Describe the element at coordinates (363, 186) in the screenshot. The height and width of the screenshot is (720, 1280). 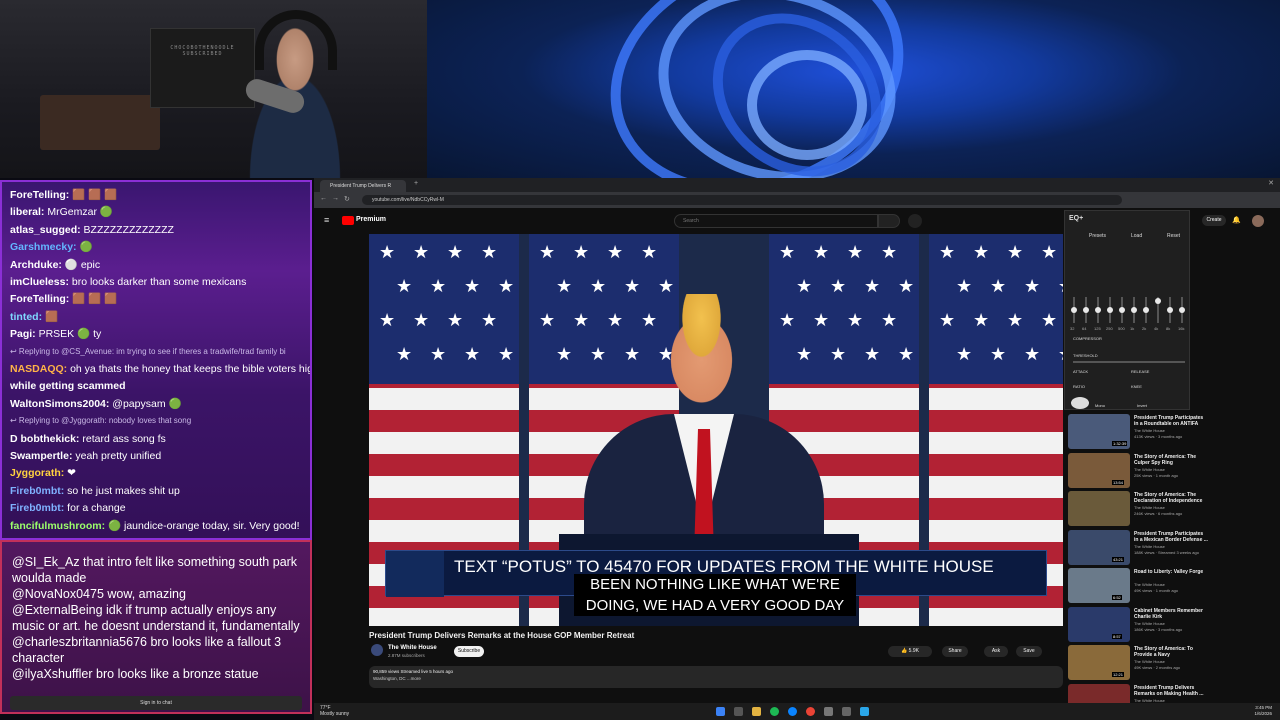
I see `browser-tab: President Trump Delivers R` at that location.